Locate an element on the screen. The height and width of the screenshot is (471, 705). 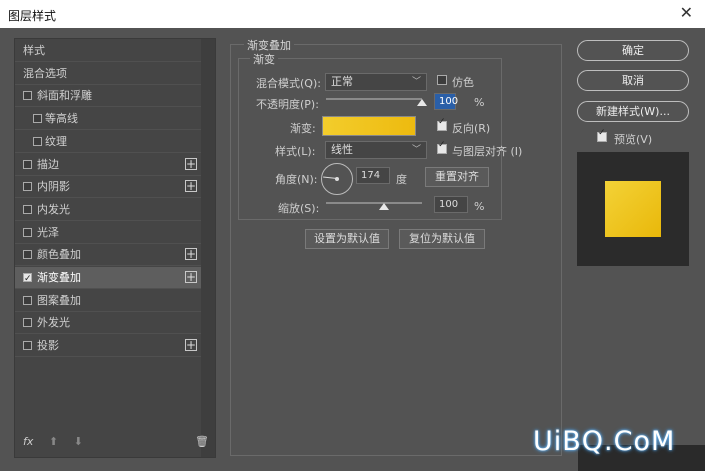
align-with-layer-label: 与图层对齐 (I) is located at coordinates (487, 151).